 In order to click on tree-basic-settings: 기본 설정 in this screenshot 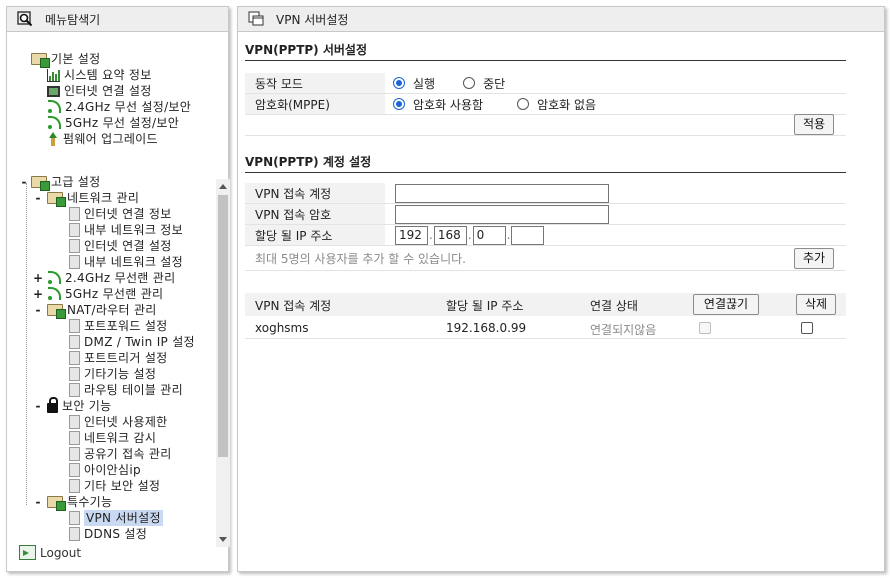, I will do `click(65, 59)`.